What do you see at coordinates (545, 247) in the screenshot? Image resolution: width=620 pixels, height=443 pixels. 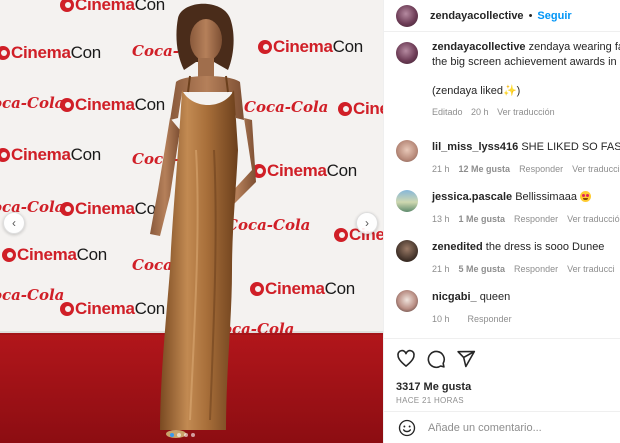 I see `comment-text: the dress is sooo Dunee` at bounding box center [545, 247].